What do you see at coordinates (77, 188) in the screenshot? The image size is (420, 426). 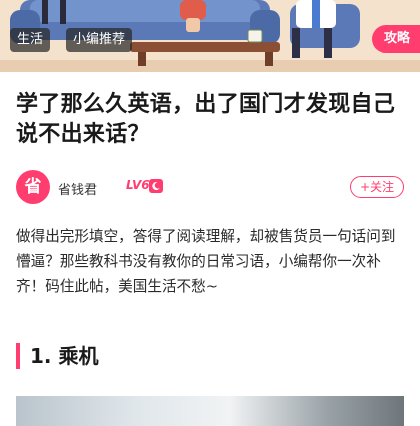 I see `author-name: 省钱君` at bounding box center [77, 188].